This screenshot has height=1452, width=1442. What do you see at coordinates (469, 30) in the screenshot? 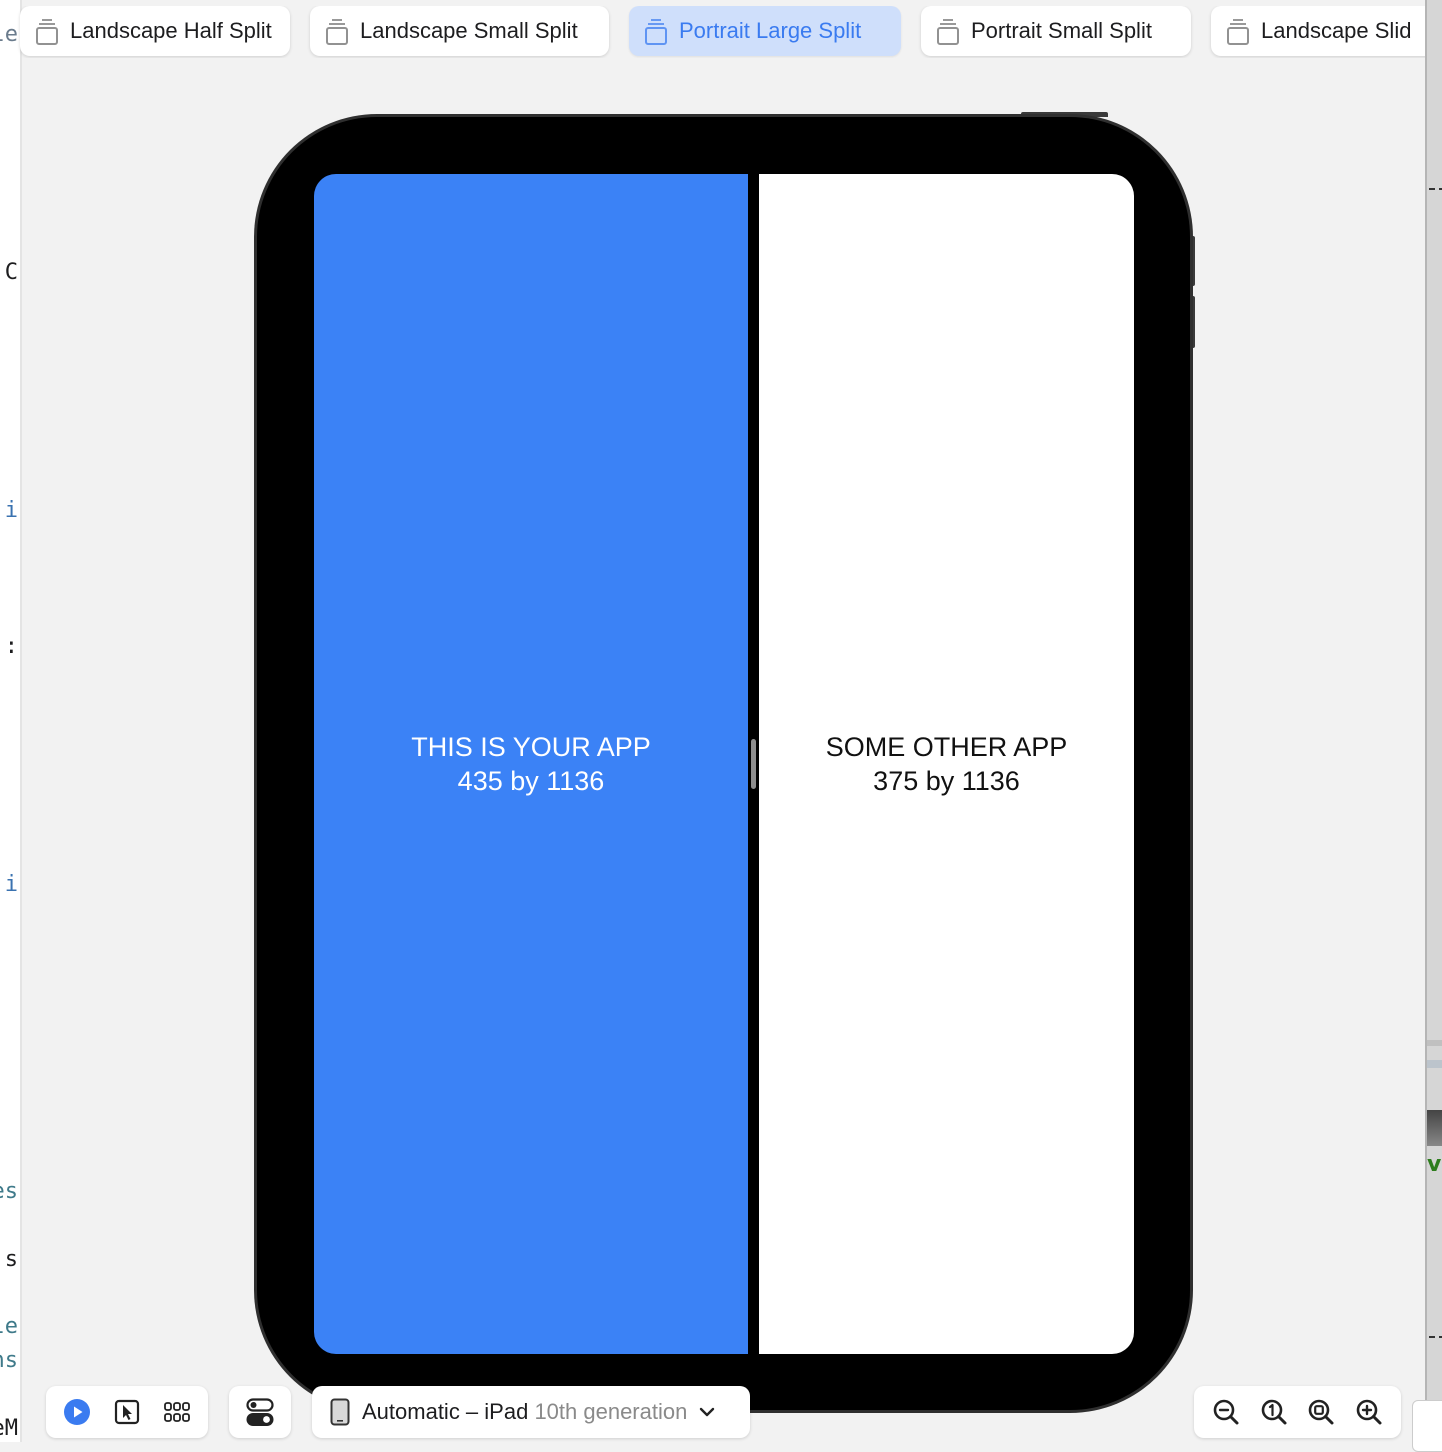
I see `preset-label: Landscape Small Split` at bounding box center [469, 30].